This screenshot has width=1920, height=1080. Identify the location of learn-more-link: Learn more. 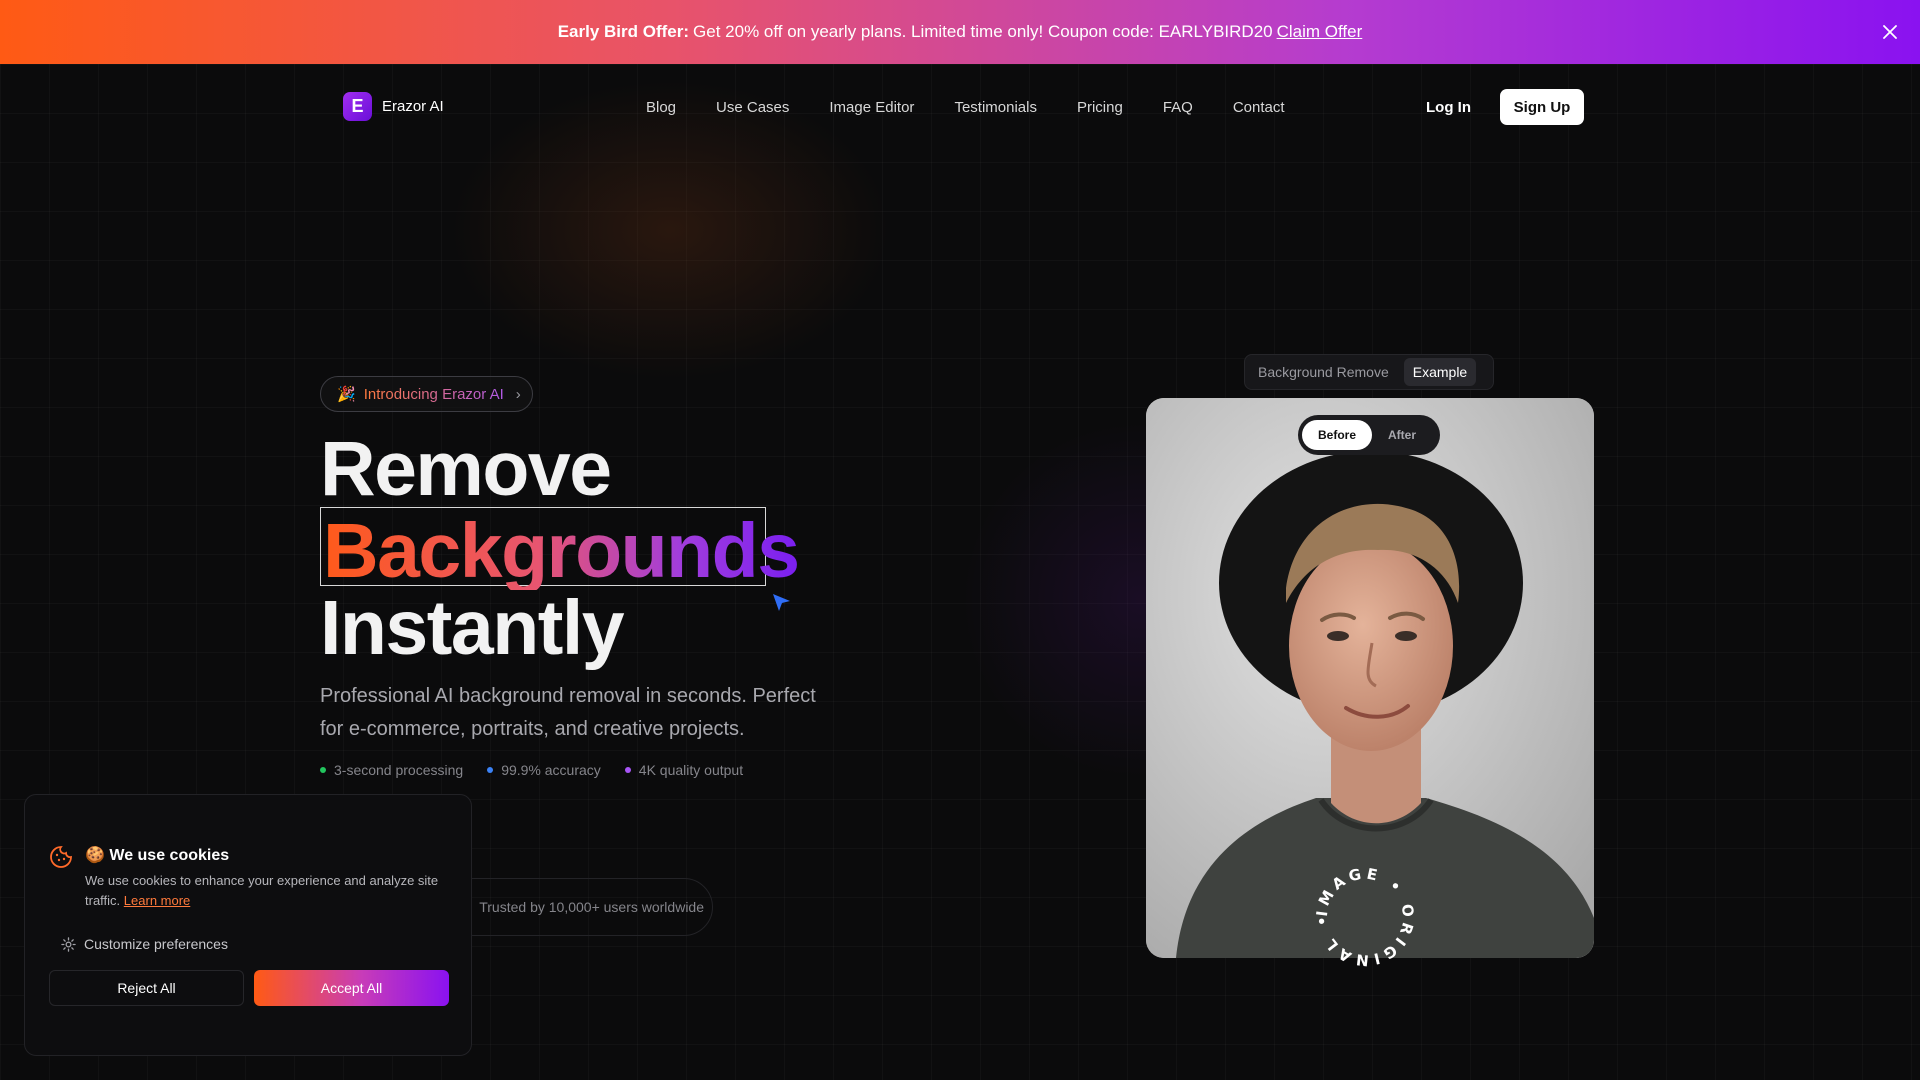
(157, 900).